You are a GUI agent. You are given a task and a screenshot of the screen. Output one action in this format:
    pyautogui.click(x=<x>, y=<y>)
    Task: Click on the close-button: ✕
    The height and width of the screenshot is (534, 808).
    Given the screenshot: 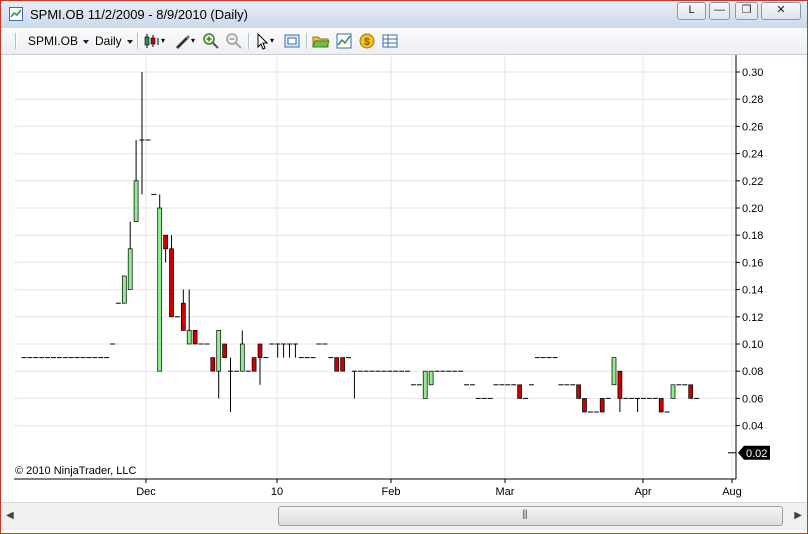 What is the action you would take?
    pyautogui.click(x=781, y=11)
    